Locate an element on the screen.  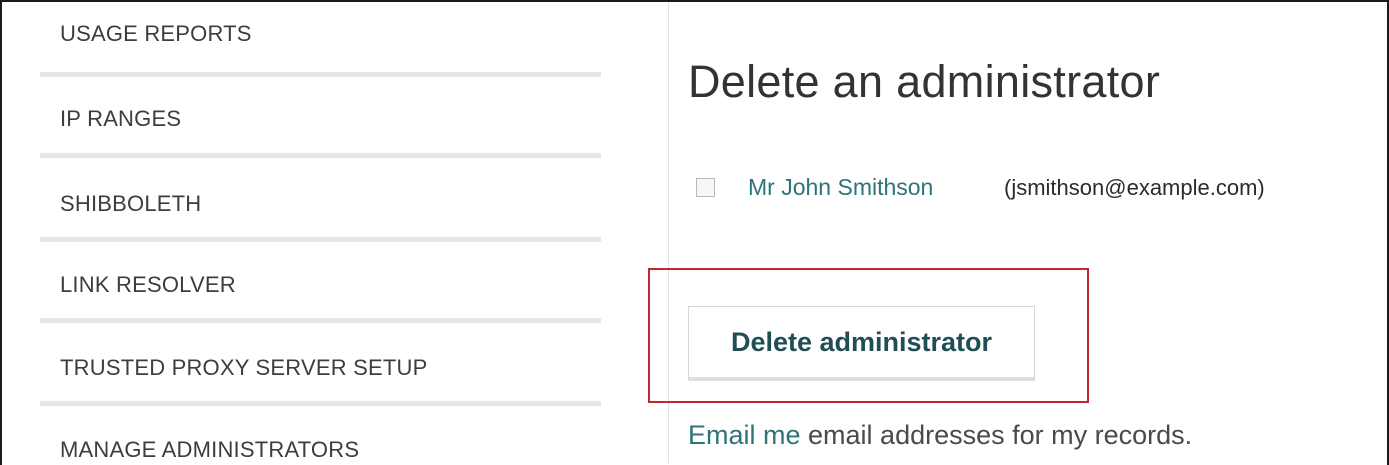
admin-name-link: Mr John Smithson is located at coordinates (840, 187).